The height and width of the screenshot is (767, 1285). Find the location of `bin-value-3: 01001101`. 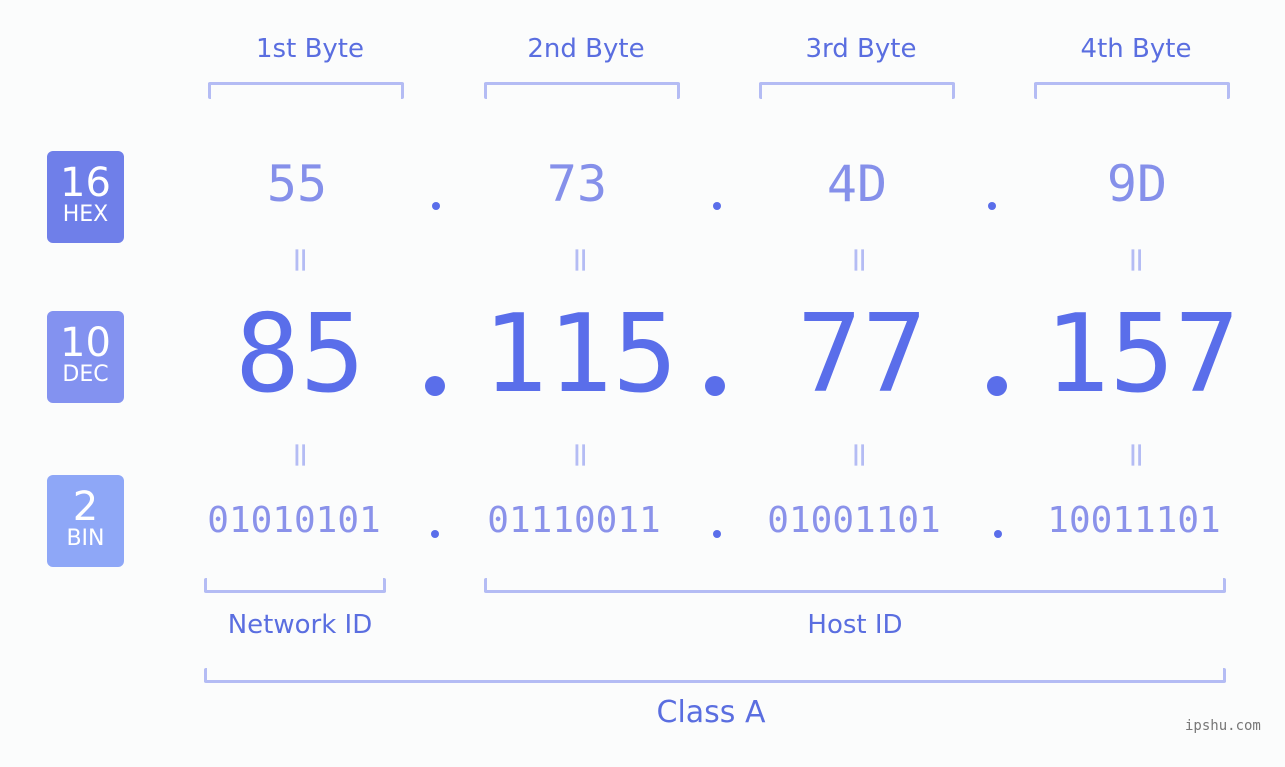

bin-value-3: 01001101 is located at coordinates (854, 520).